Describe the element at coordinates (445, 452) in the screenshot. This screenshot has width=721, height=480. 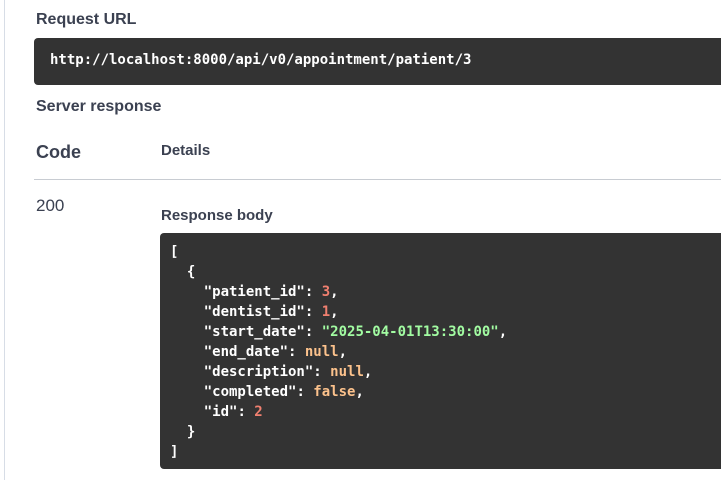
I see `json-close-bracket-line: ]` at that location.